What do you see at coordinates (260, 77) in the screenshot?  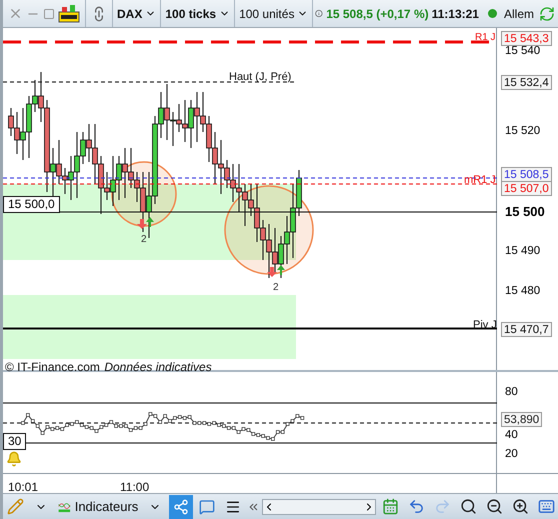 I see `level-label: Haut (J, Pré)` at bounding box center [260, 77].